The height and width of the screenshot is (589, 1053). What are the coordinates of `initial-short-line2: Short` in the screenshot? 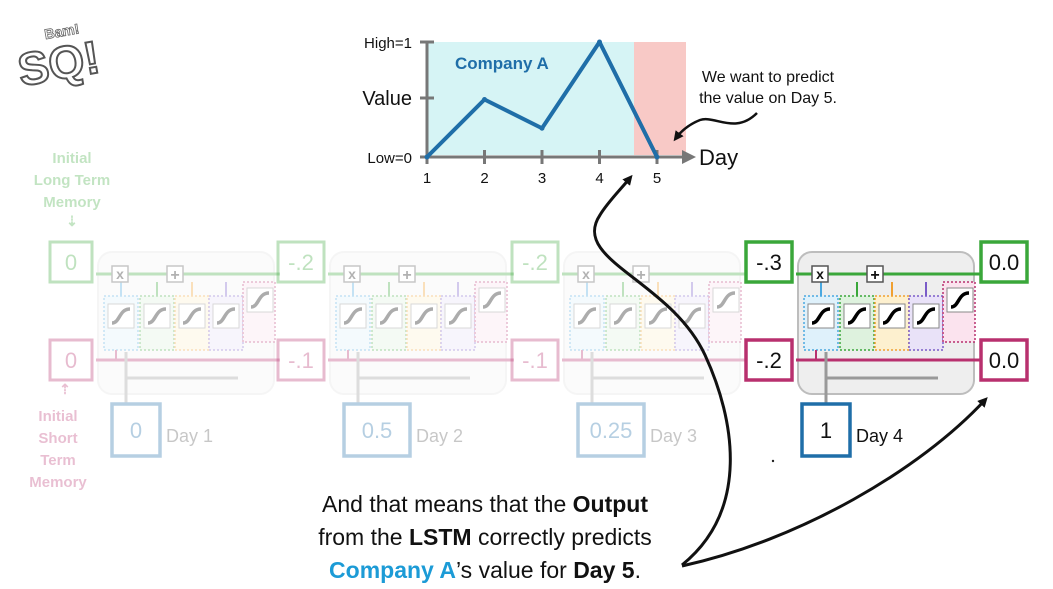 It's located at (57, 438).